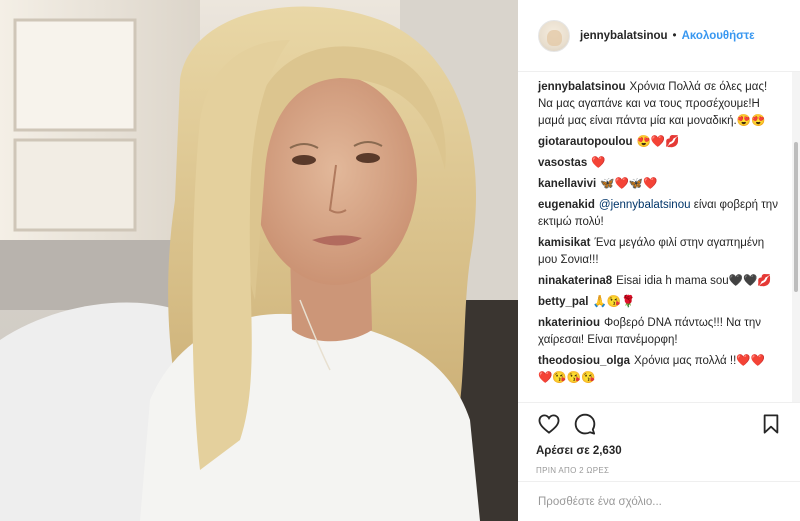 The image size is (800, 521). Describe the element at coordinates (575, 281) in the screenshot. I see `comment-username: ninakaterina8` at that location.